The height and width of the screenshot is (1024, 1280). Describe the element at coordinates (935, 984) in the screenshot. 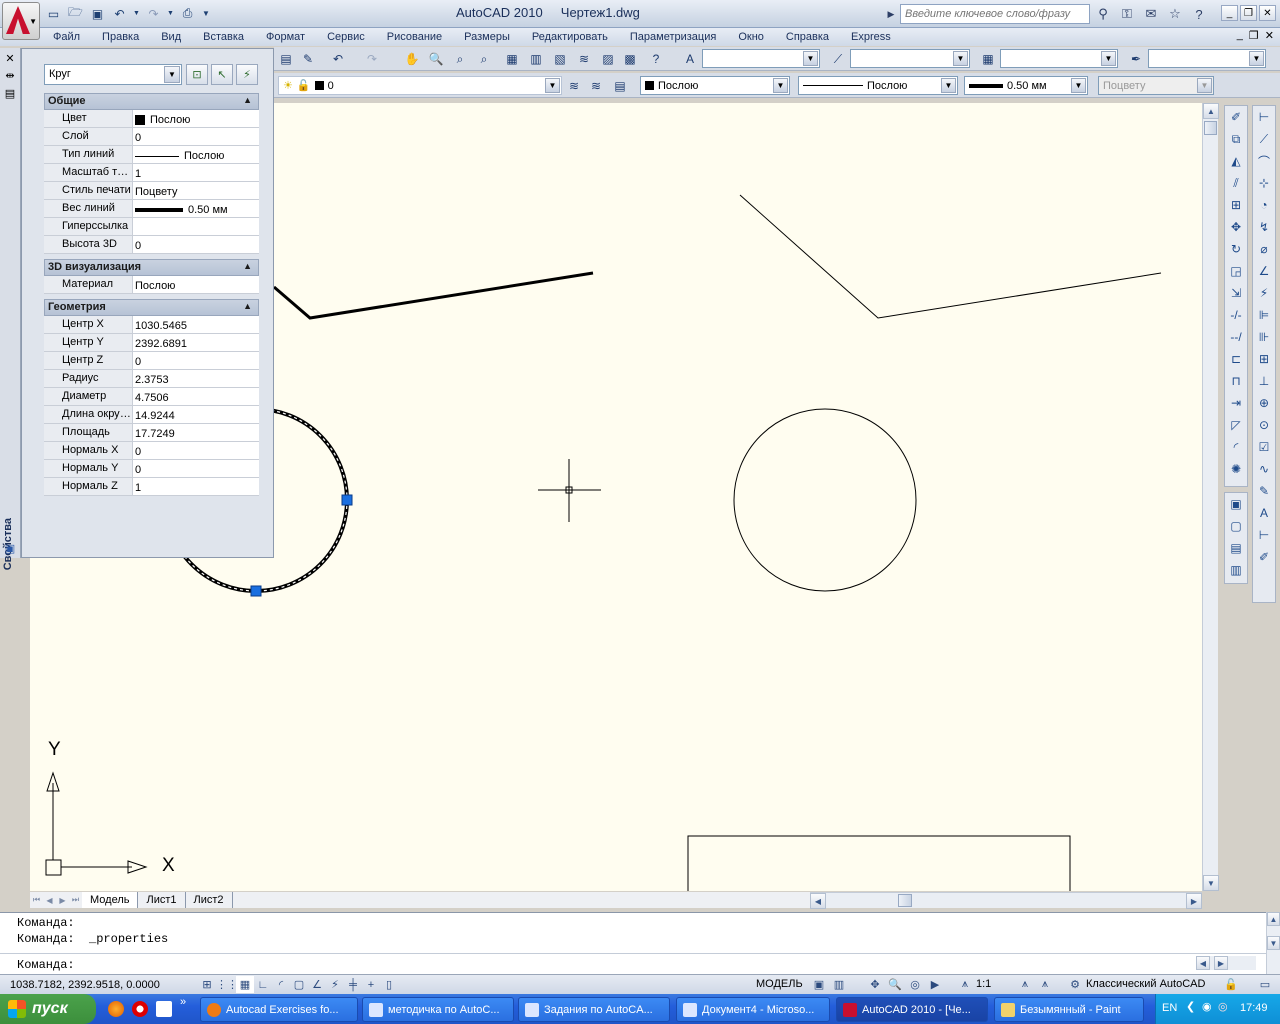

I see `showmotion-icon: ▶` at that location.